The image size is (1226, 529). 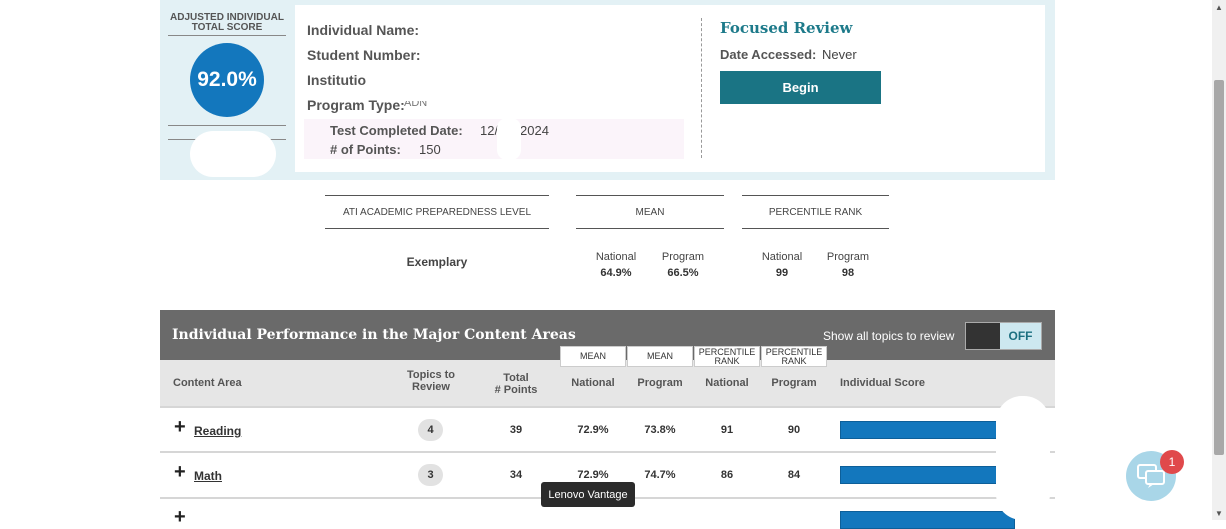 What do you see at coordinates (650, 212) in the screenshot?
I see `mean-header: MEAN` at bounding box center [650, 212].